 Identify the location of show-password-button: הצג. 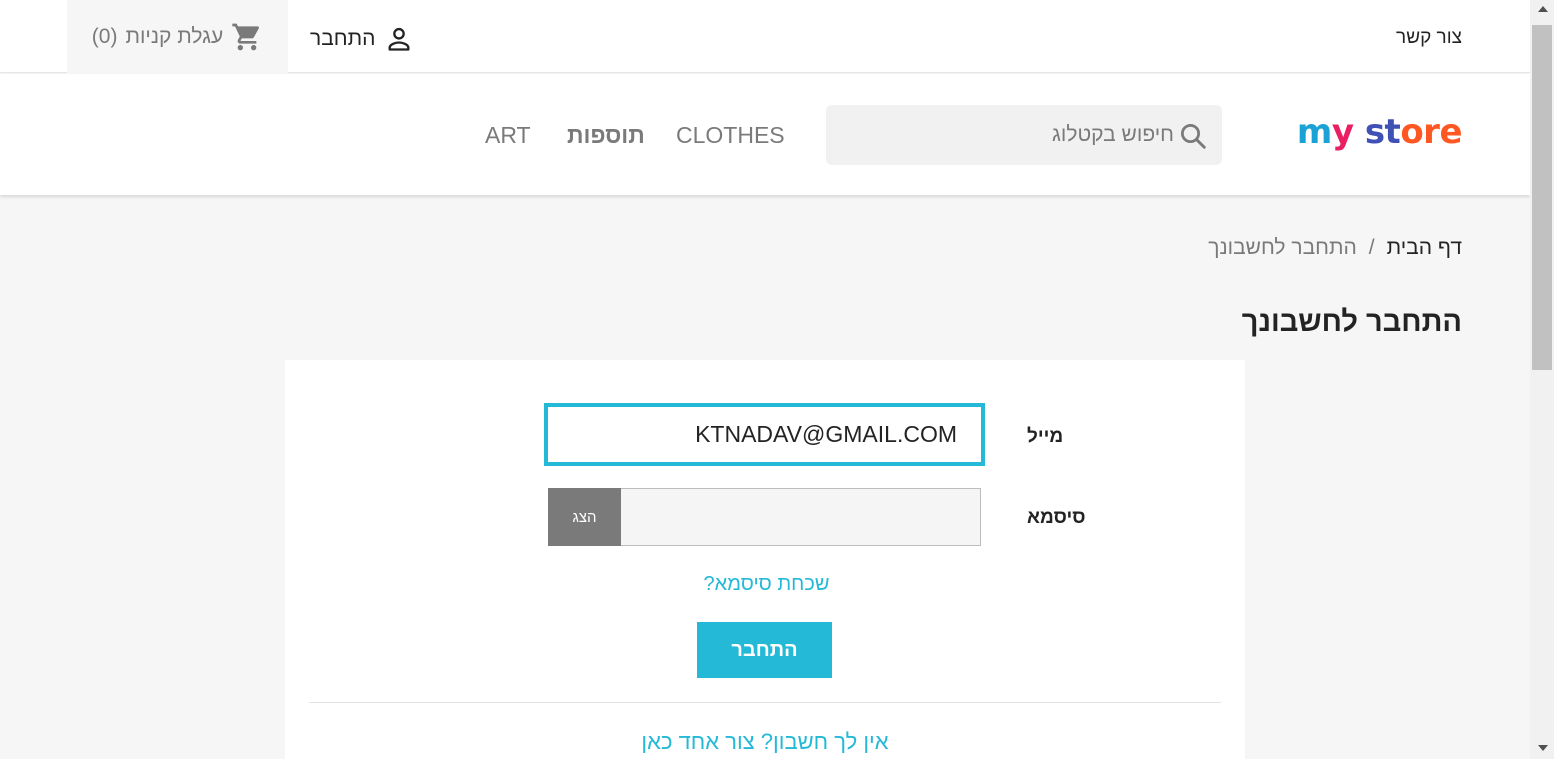
(584, 517).